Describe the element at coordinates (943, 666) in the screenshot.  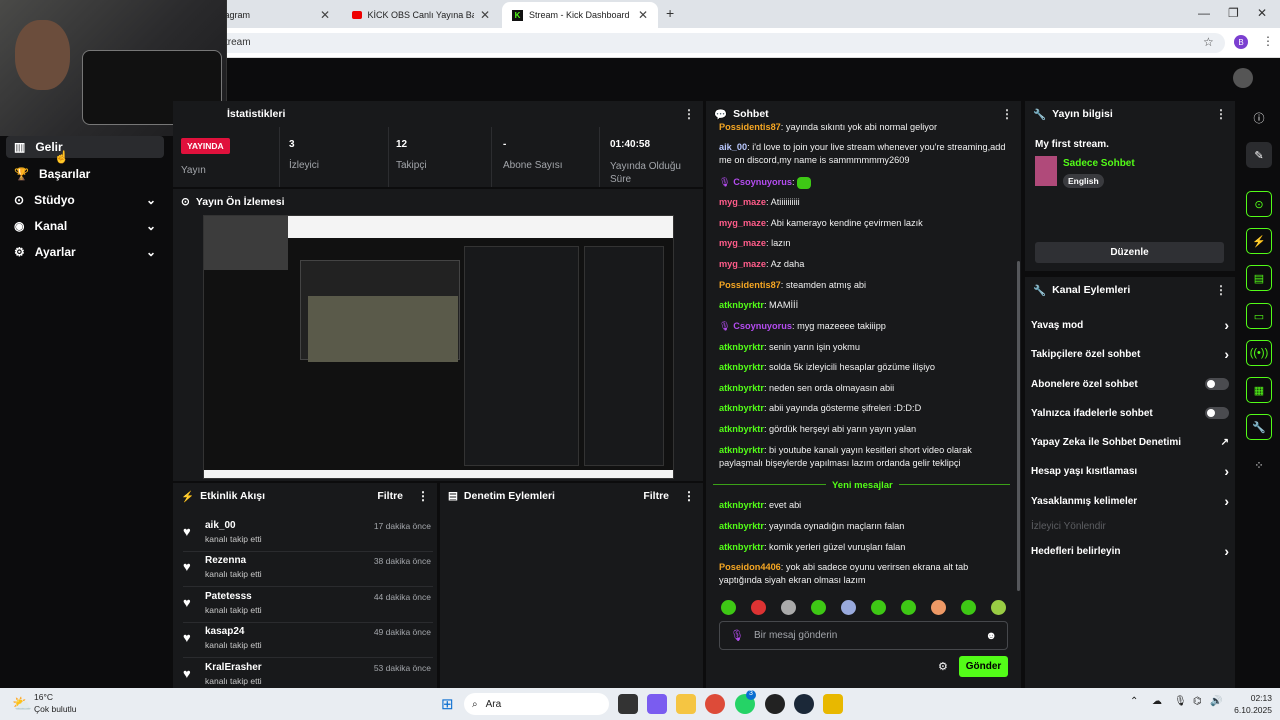
I see `gear-icon: ⚙` at that location.